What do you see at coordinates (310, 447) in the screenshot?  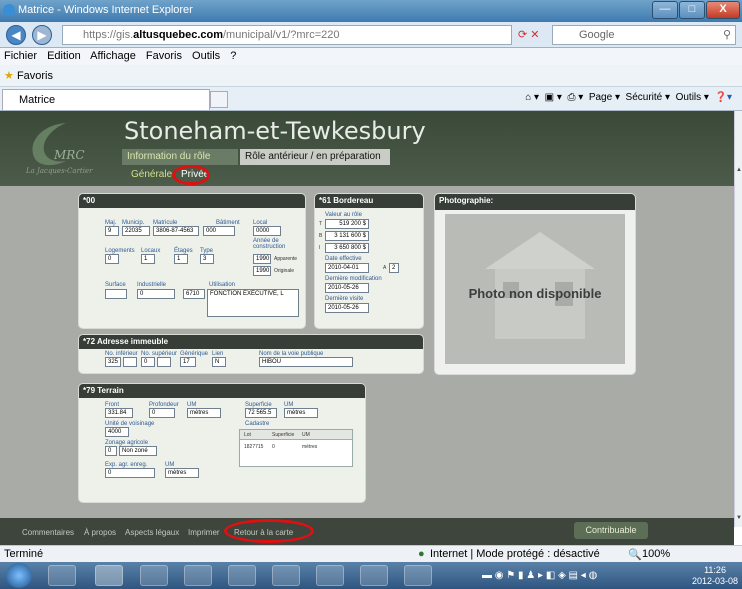 I see `cadastre-um: mètres` at bounding box center [310, 447].